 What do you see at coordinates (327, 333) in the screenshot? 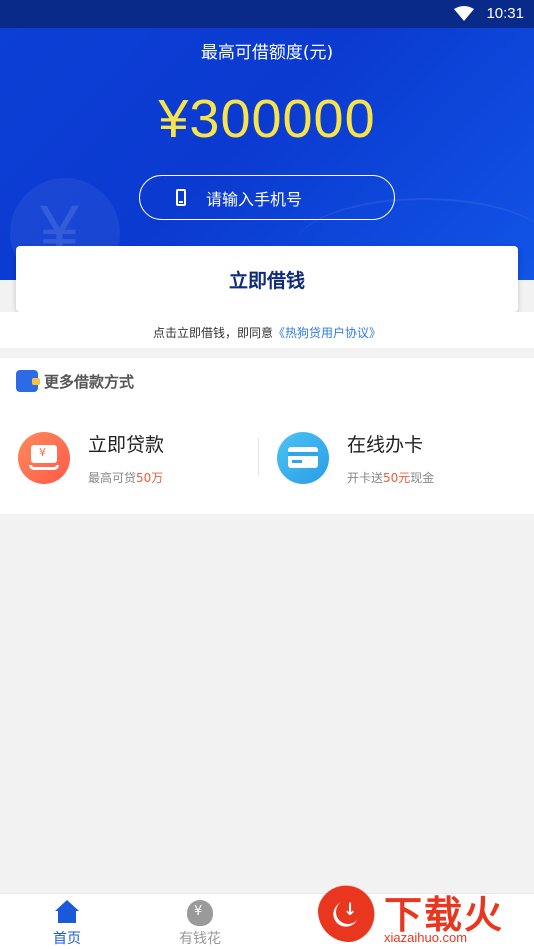
I see `user-agreement-link: 《热狗贷用户协议》` at bounding box center [327, 333].